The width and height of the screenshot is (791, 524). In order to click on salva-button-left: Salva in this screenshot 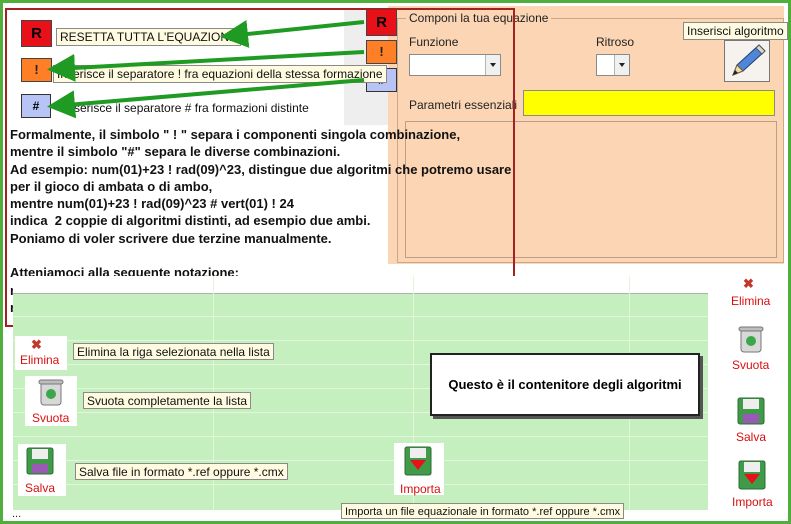, I will do `click(42, 470)`.